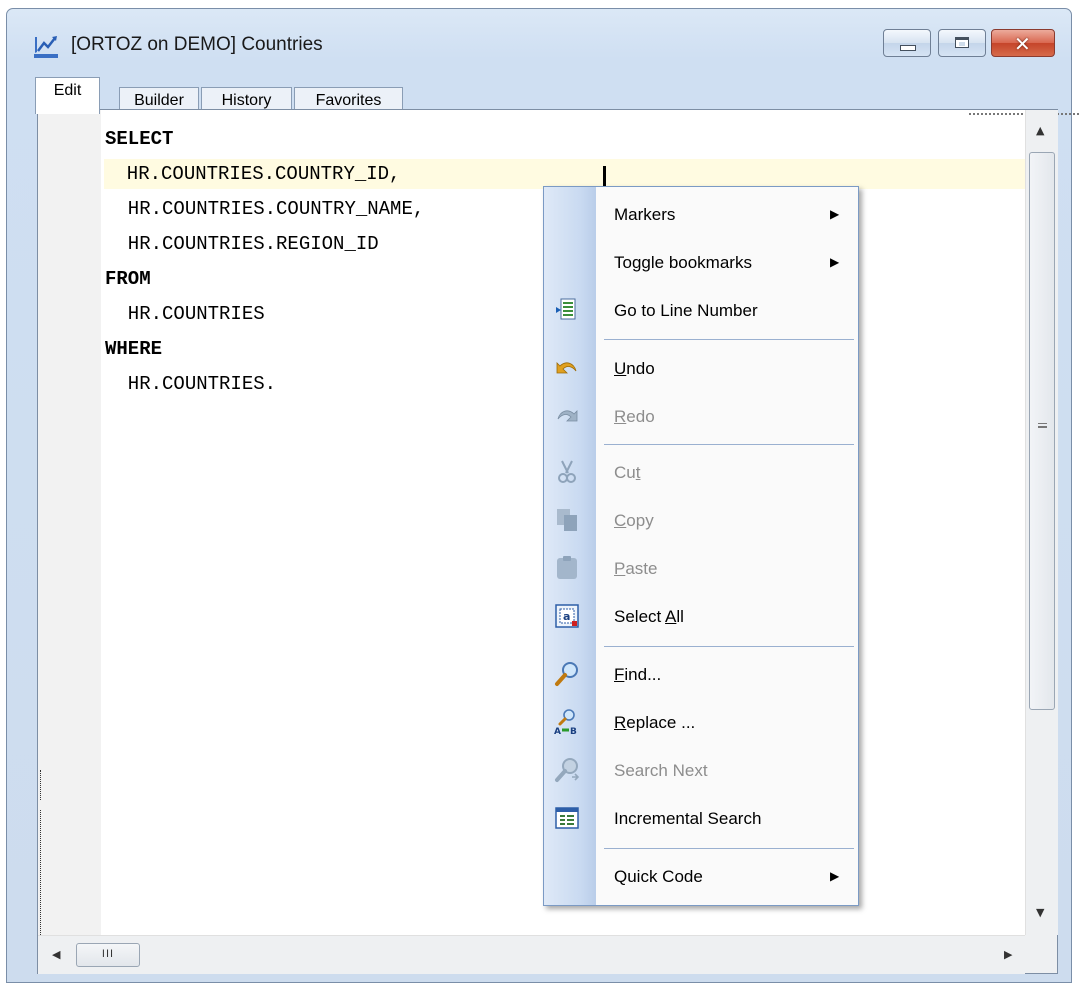 This screenshot has height=989, width=1080. I want to click on find-icon, so click(566, 674).